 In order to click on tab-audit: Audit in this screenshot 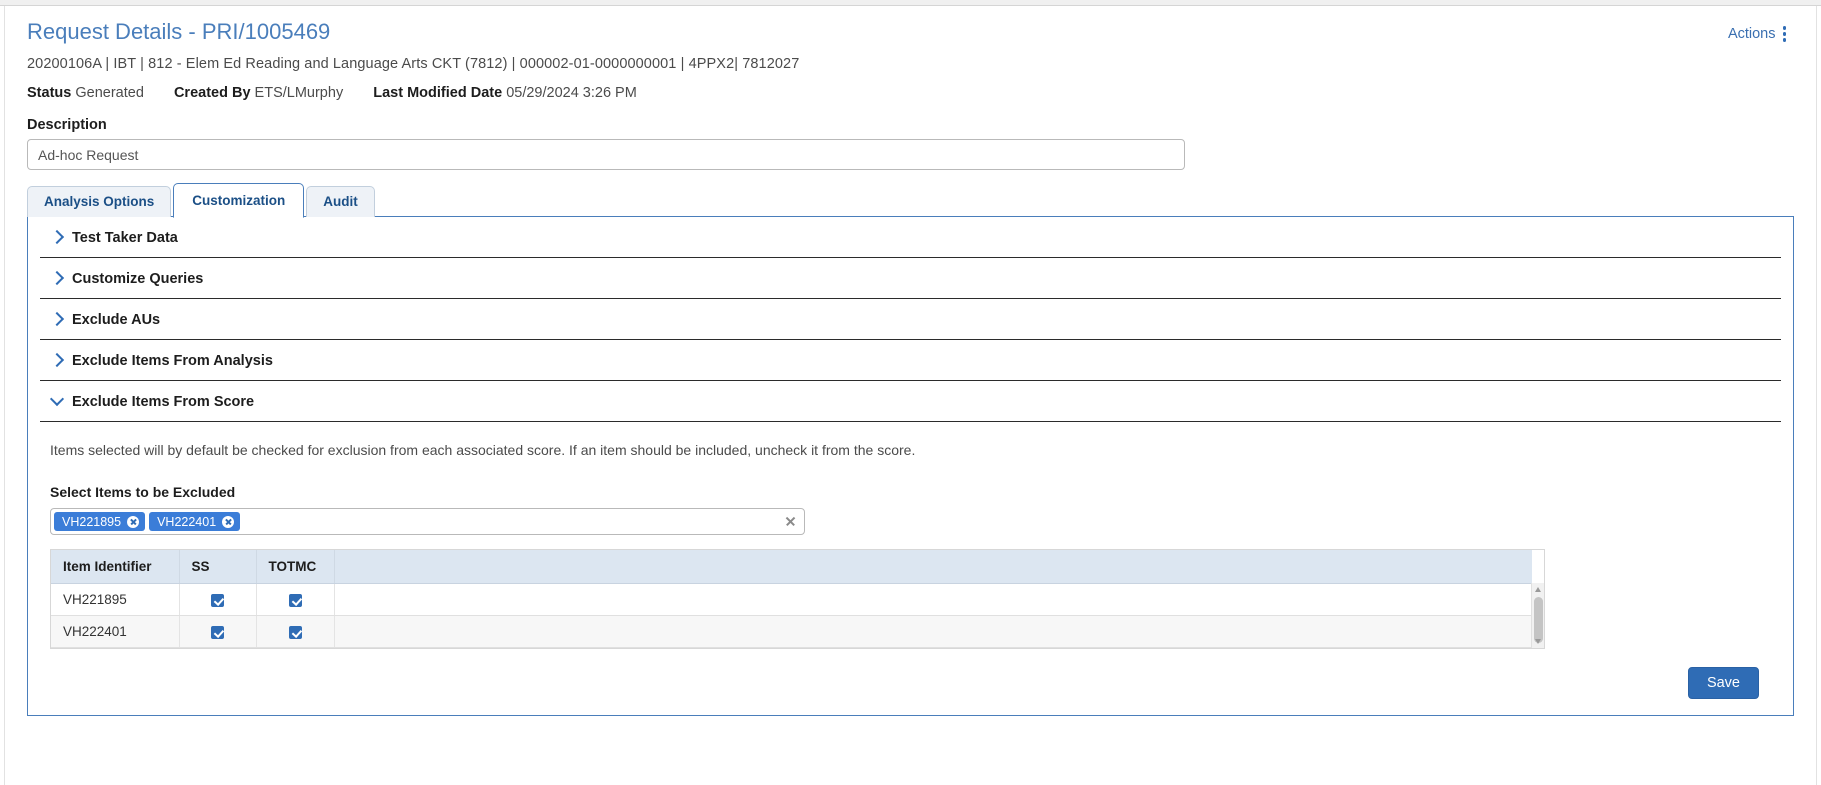, I will do `click(340, 201)`.